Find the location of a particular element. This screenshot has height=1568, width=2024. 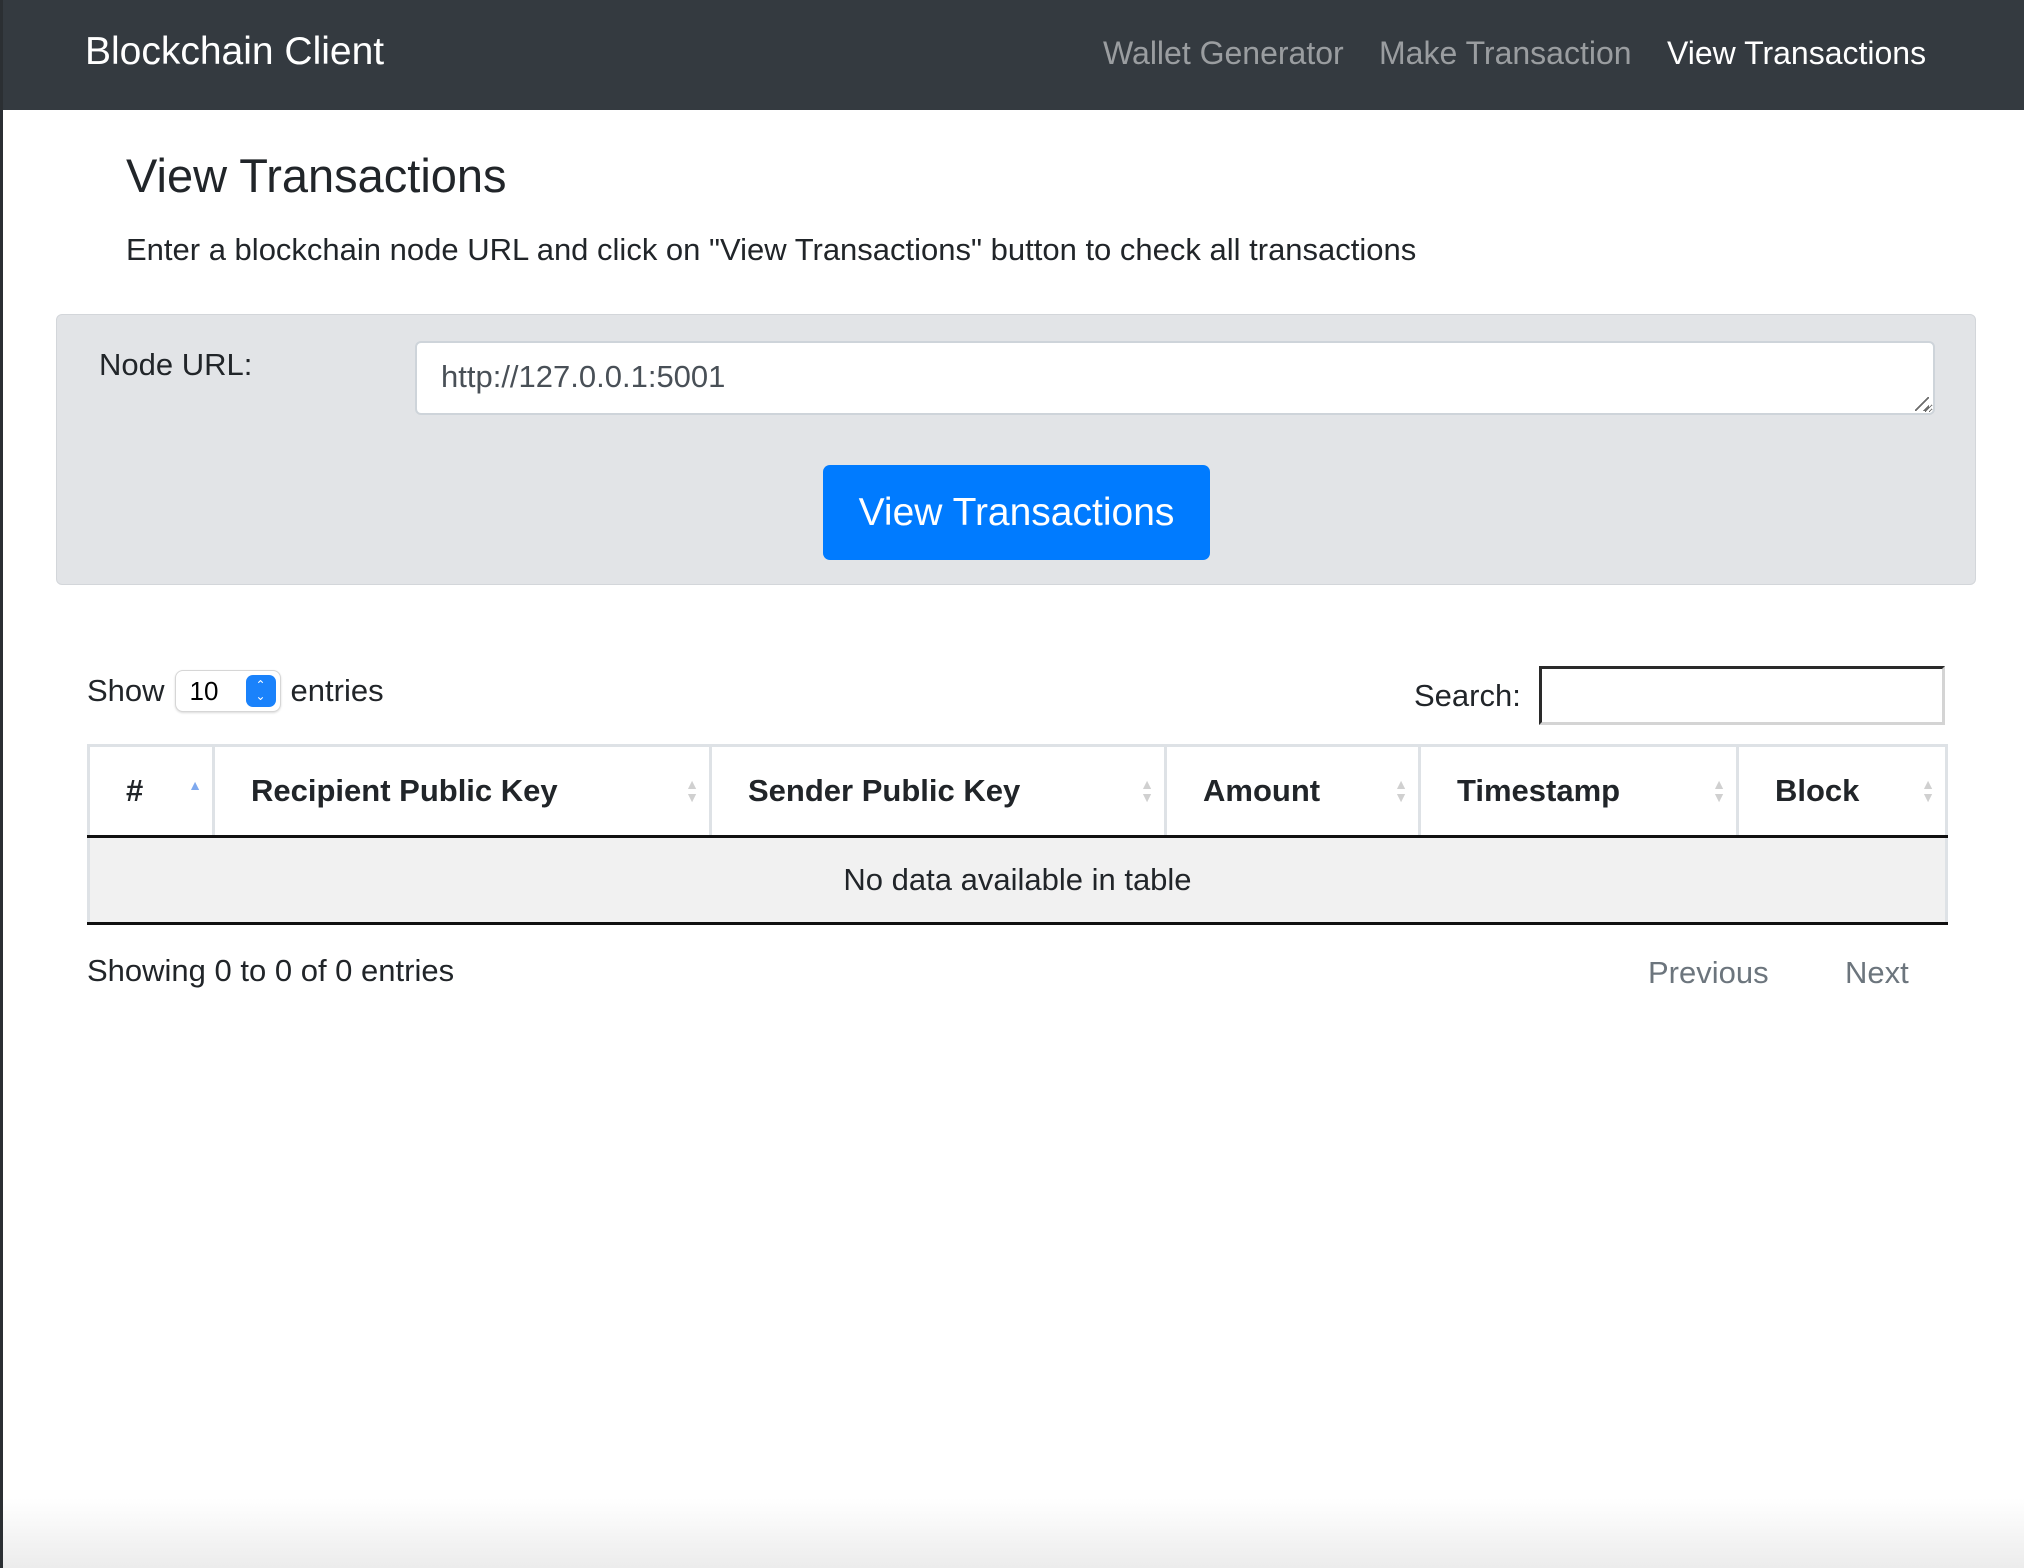

column-header-number: # ▲ is located at coordinates (151, 791).